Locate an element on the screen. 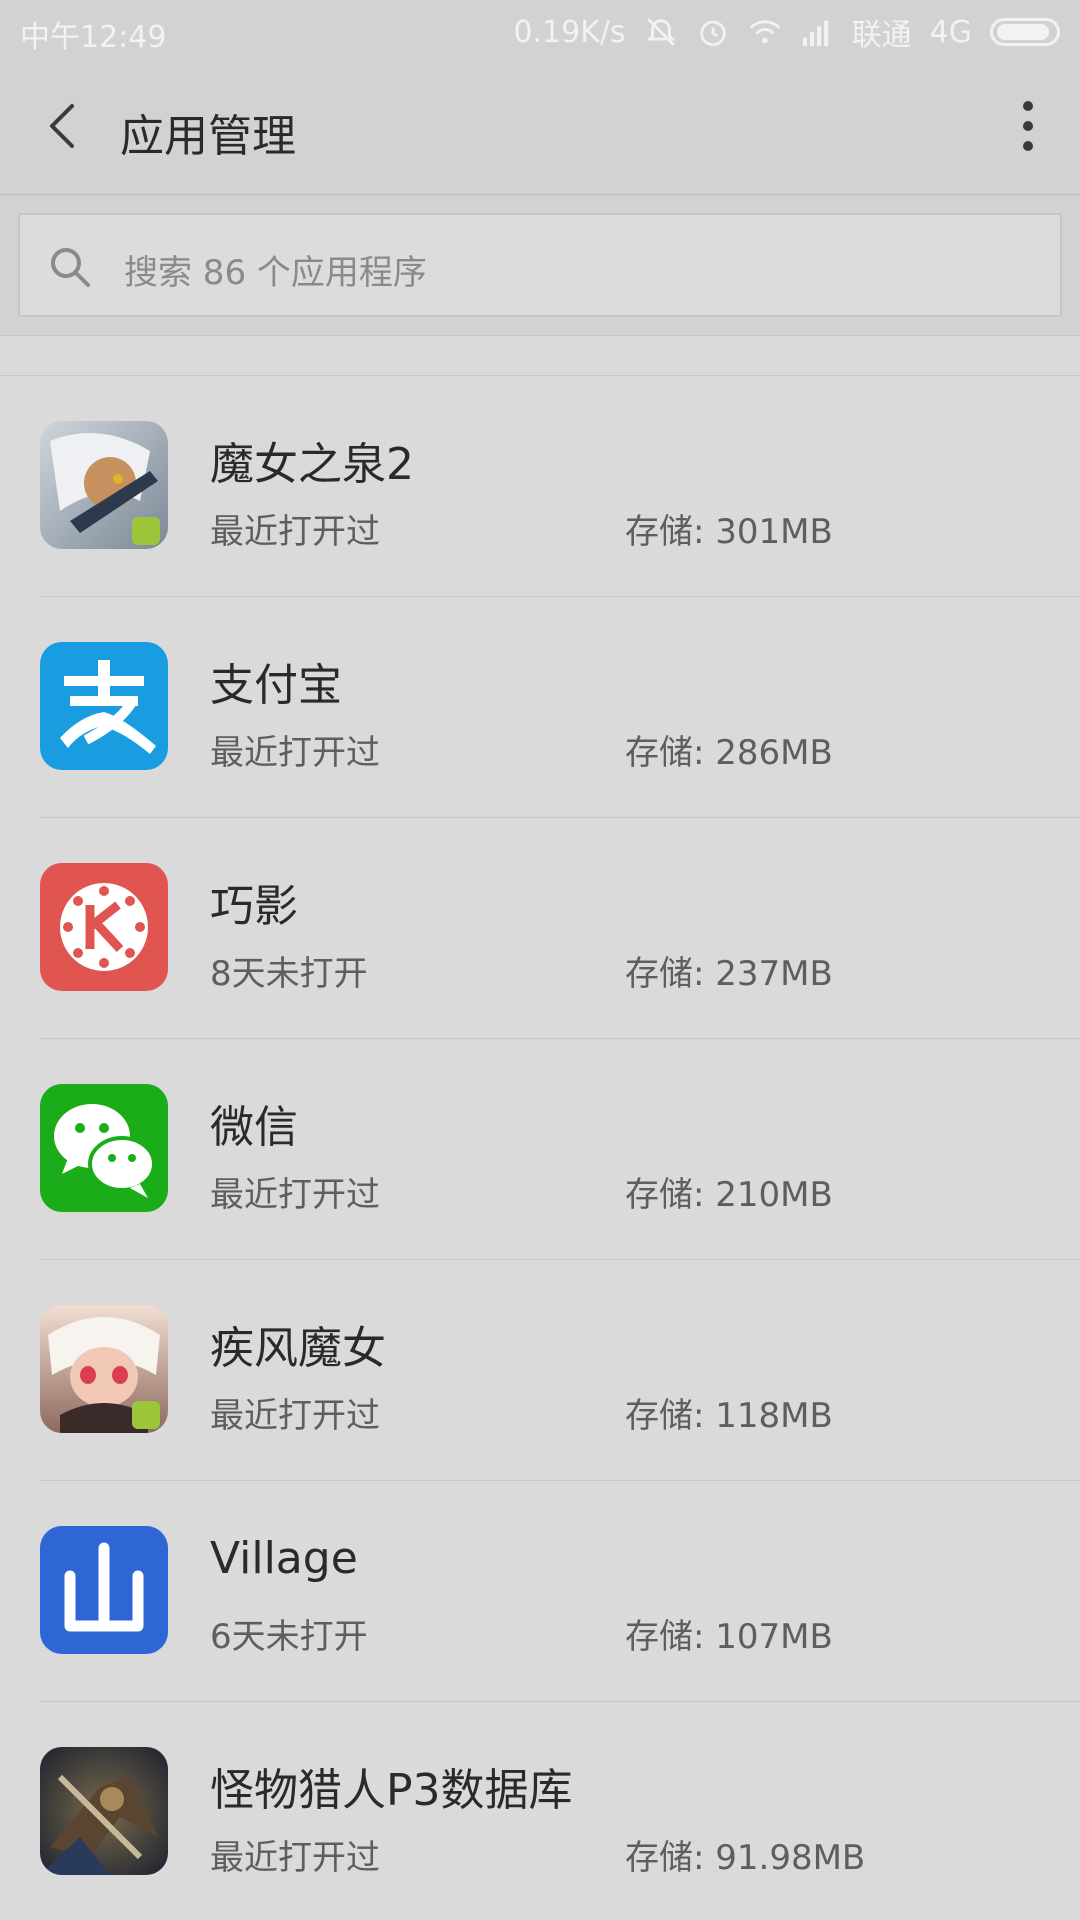 The image size is (1080, 1920). more-options-button is located at coordinates (1028, 126).